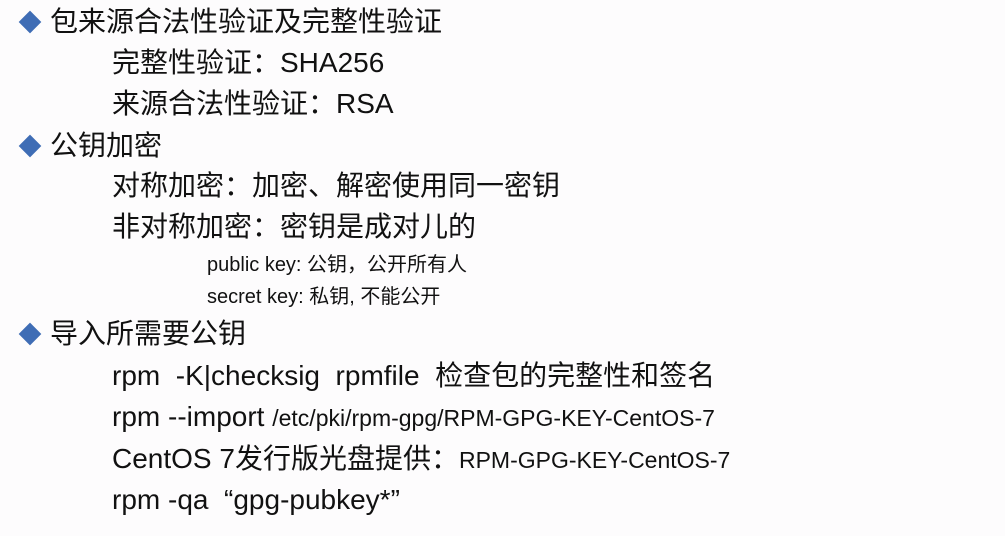  What do you see at coordinates (414, 375) in the screenshot?
I see `command-line: rpm -K|checksig rpmfile 检查包的完整性和签名` at bounding box center [414, 375].